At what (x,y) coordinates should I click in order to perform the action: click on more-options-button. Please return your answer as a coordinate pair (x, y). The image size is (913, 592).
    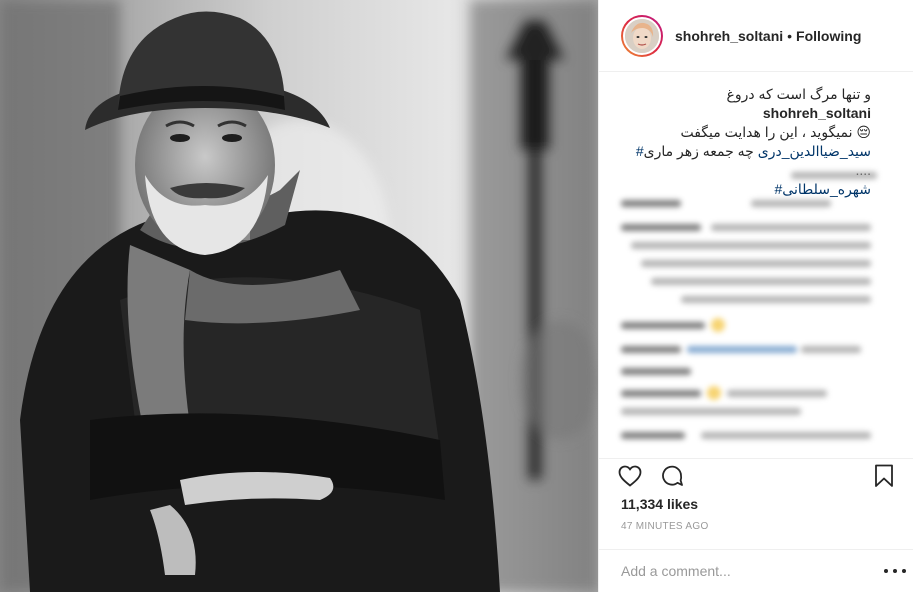
    Looking at the image, I should click on (895, 571).